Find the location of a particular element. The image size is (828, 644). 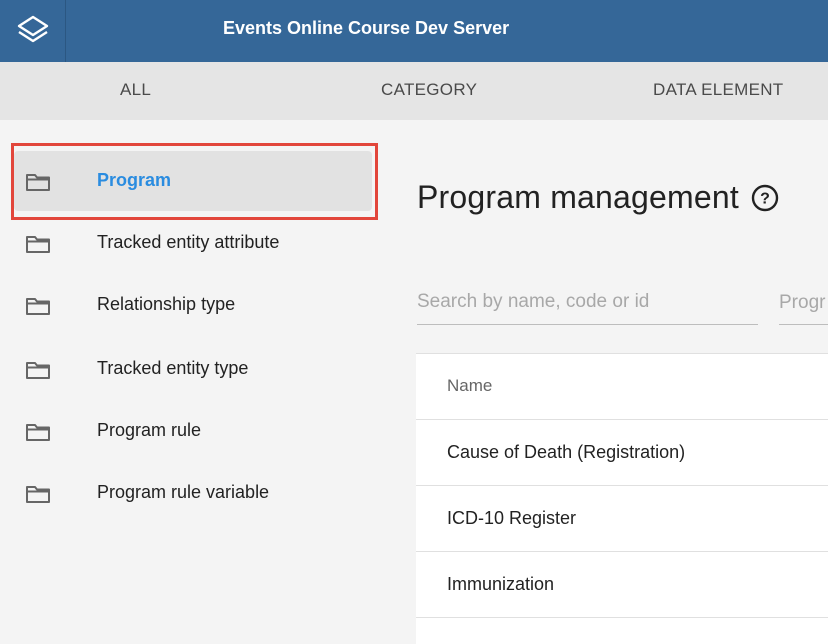

table-row: Cause of Death (Registration) is located at coordinates (622, 453).